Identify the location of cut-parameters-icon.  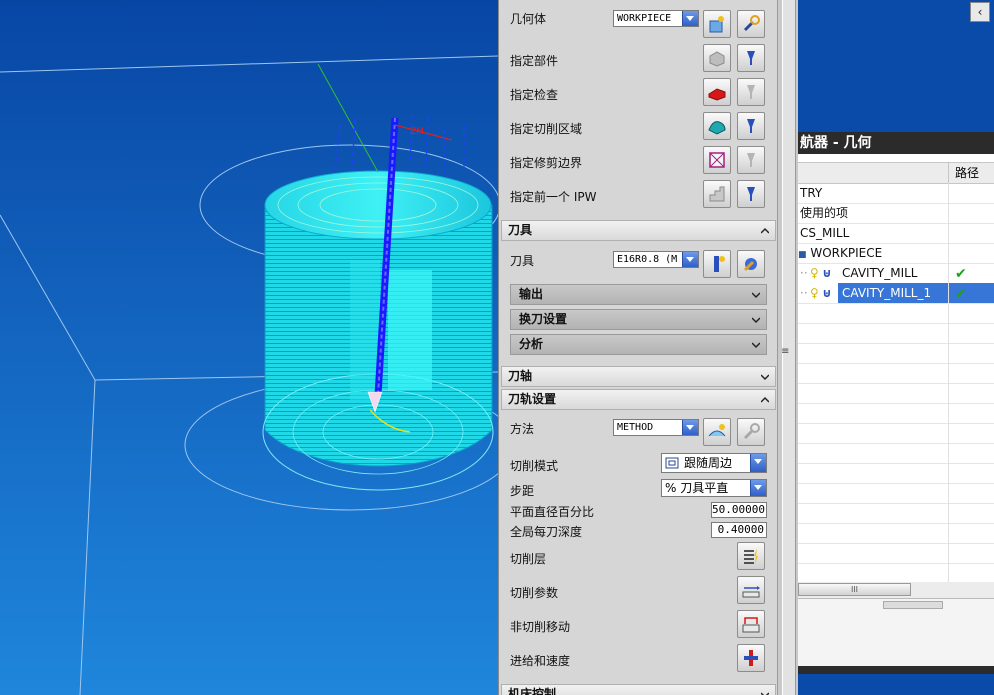
(751, 592).